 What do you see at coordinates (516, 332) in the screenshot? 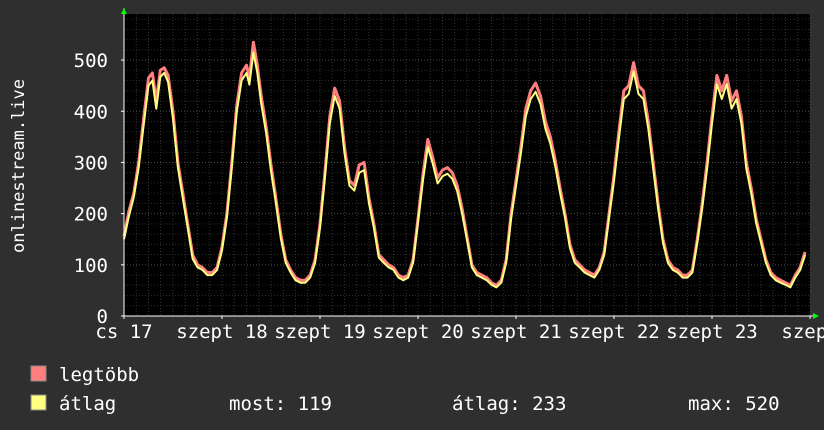
I see `x-tick-label: szept 21` at bounding box center [516, 332].